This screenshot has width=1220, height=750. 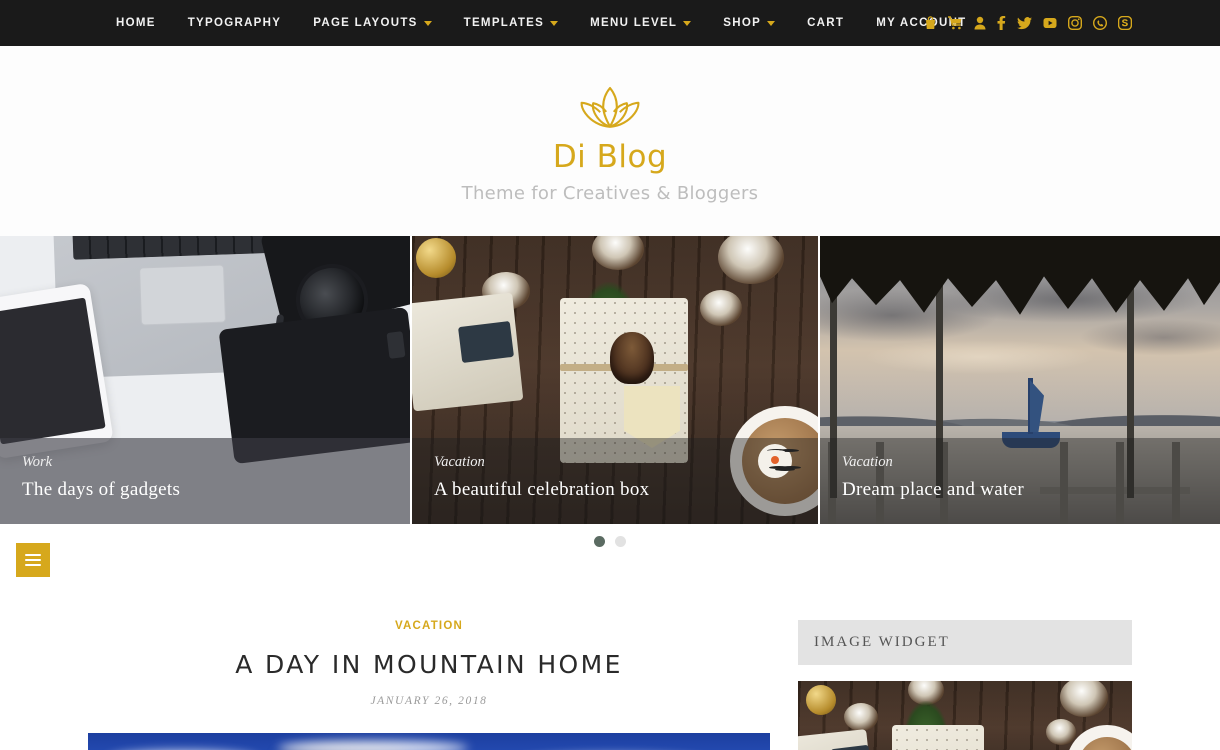 I want to click on header-icon-group, so click(x=1028, y=23).